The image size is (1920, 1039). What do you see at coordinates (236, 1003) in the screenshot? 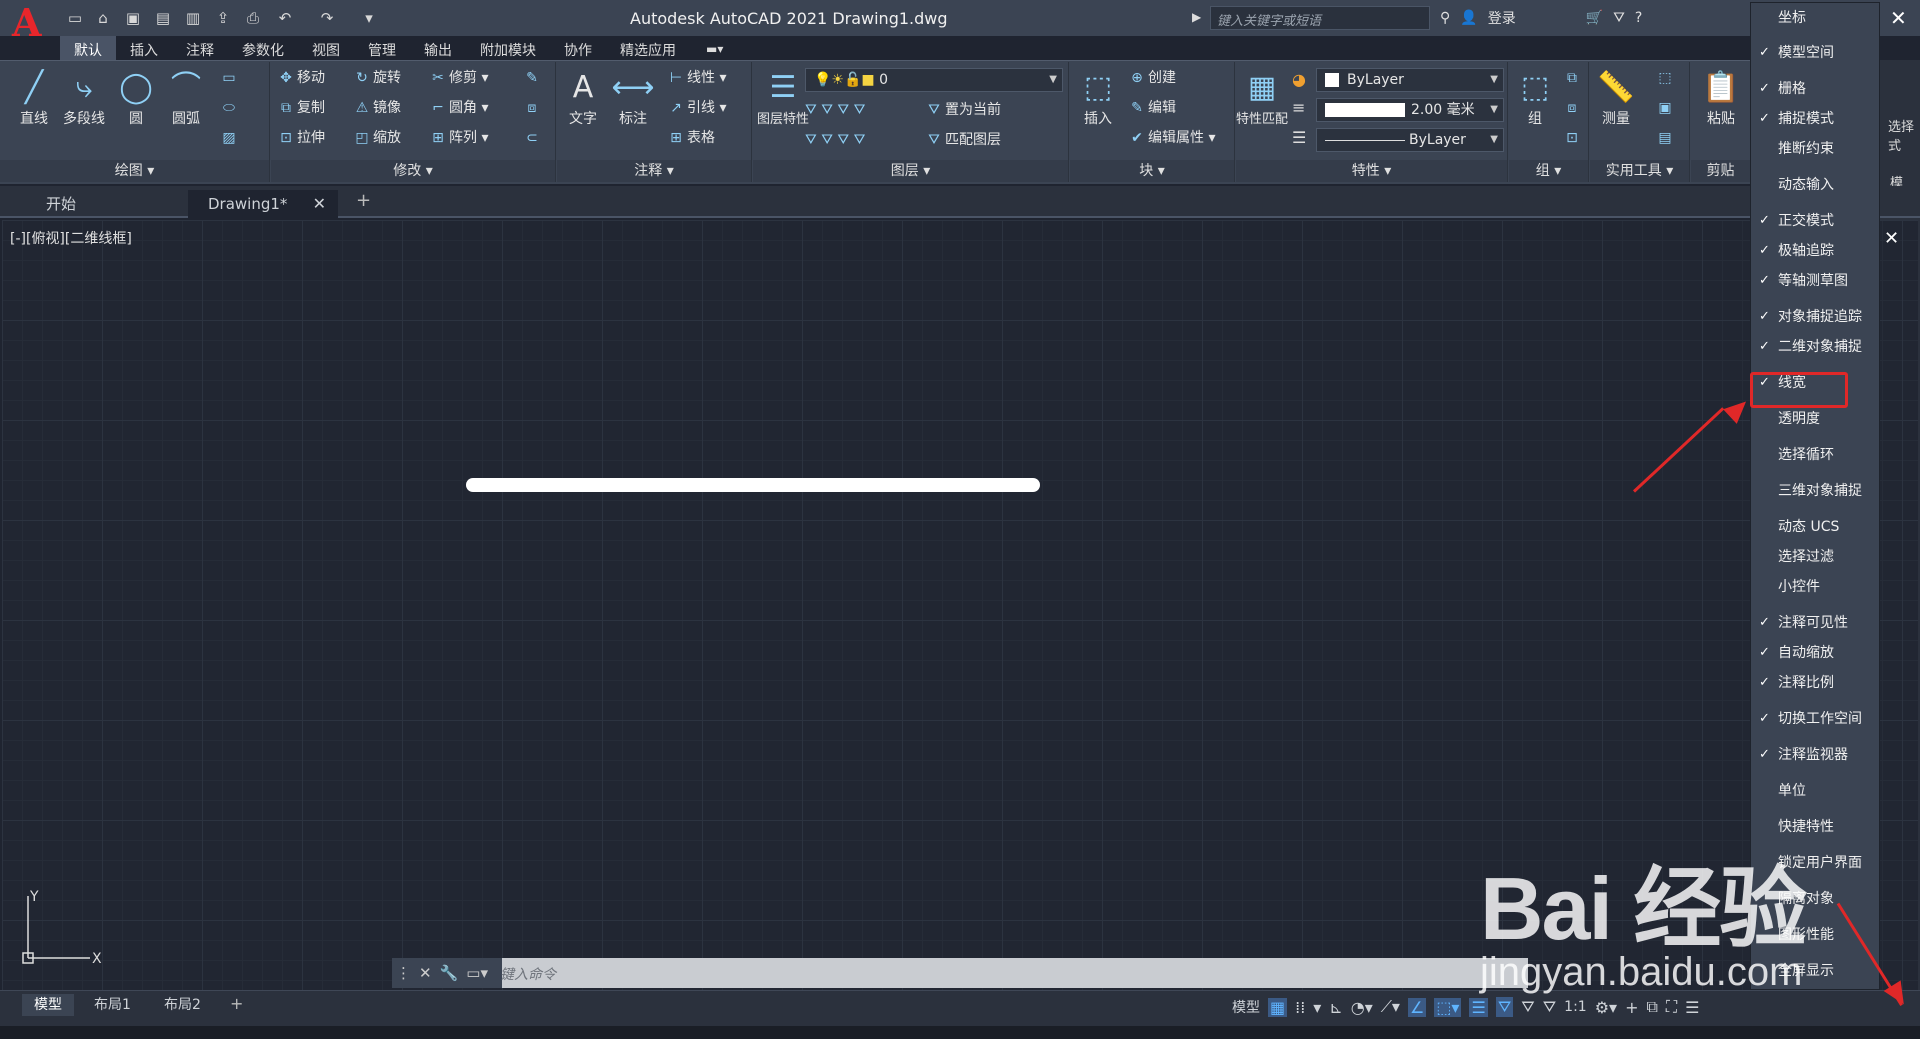
I see `add-layout-icon: +` at bounding box center [236, 1003].